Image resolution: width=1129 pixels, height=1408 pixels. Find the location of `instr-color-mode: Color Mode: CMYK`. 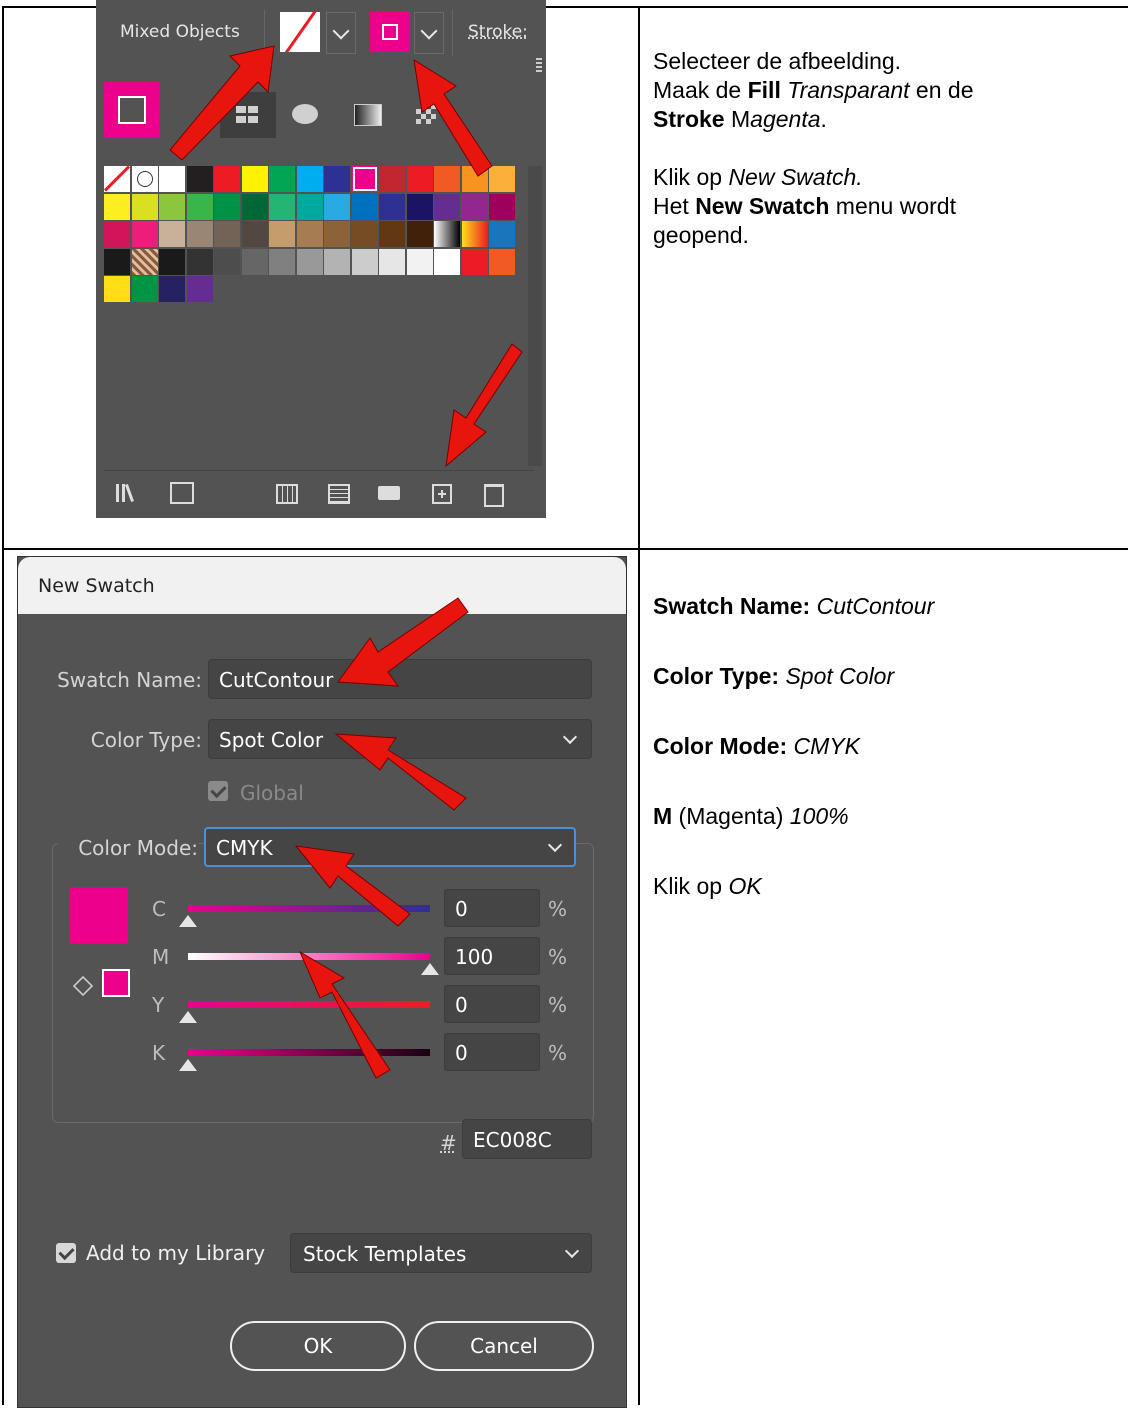

instr-color-mode: Color Mode: CMYK is located at coordinates (756, 746).